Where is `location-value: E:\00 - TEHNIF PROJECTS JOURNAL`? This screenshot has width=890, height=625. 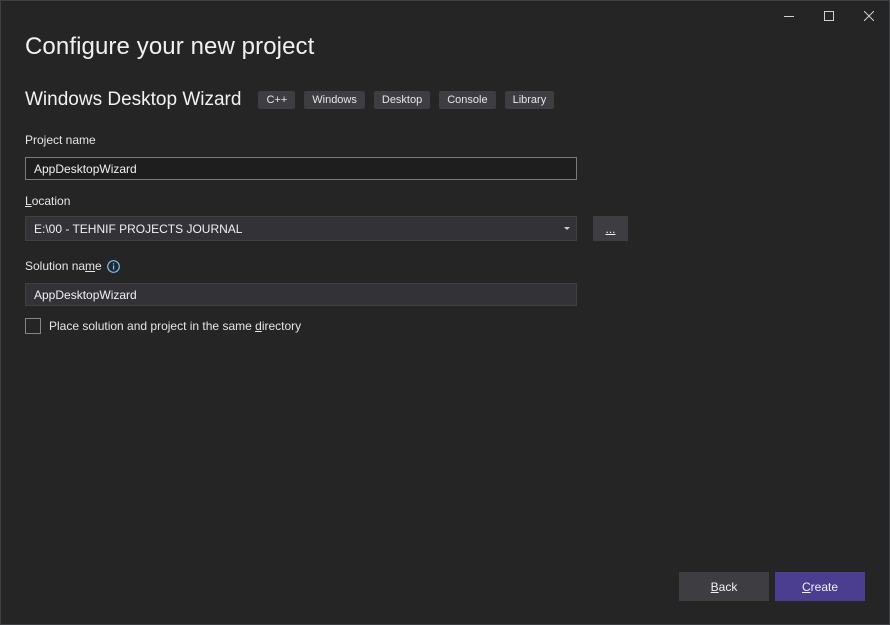 location-value: E:\00 - TEHNIF PROJECTS JOURNAL is located at coordinates (138, 228).